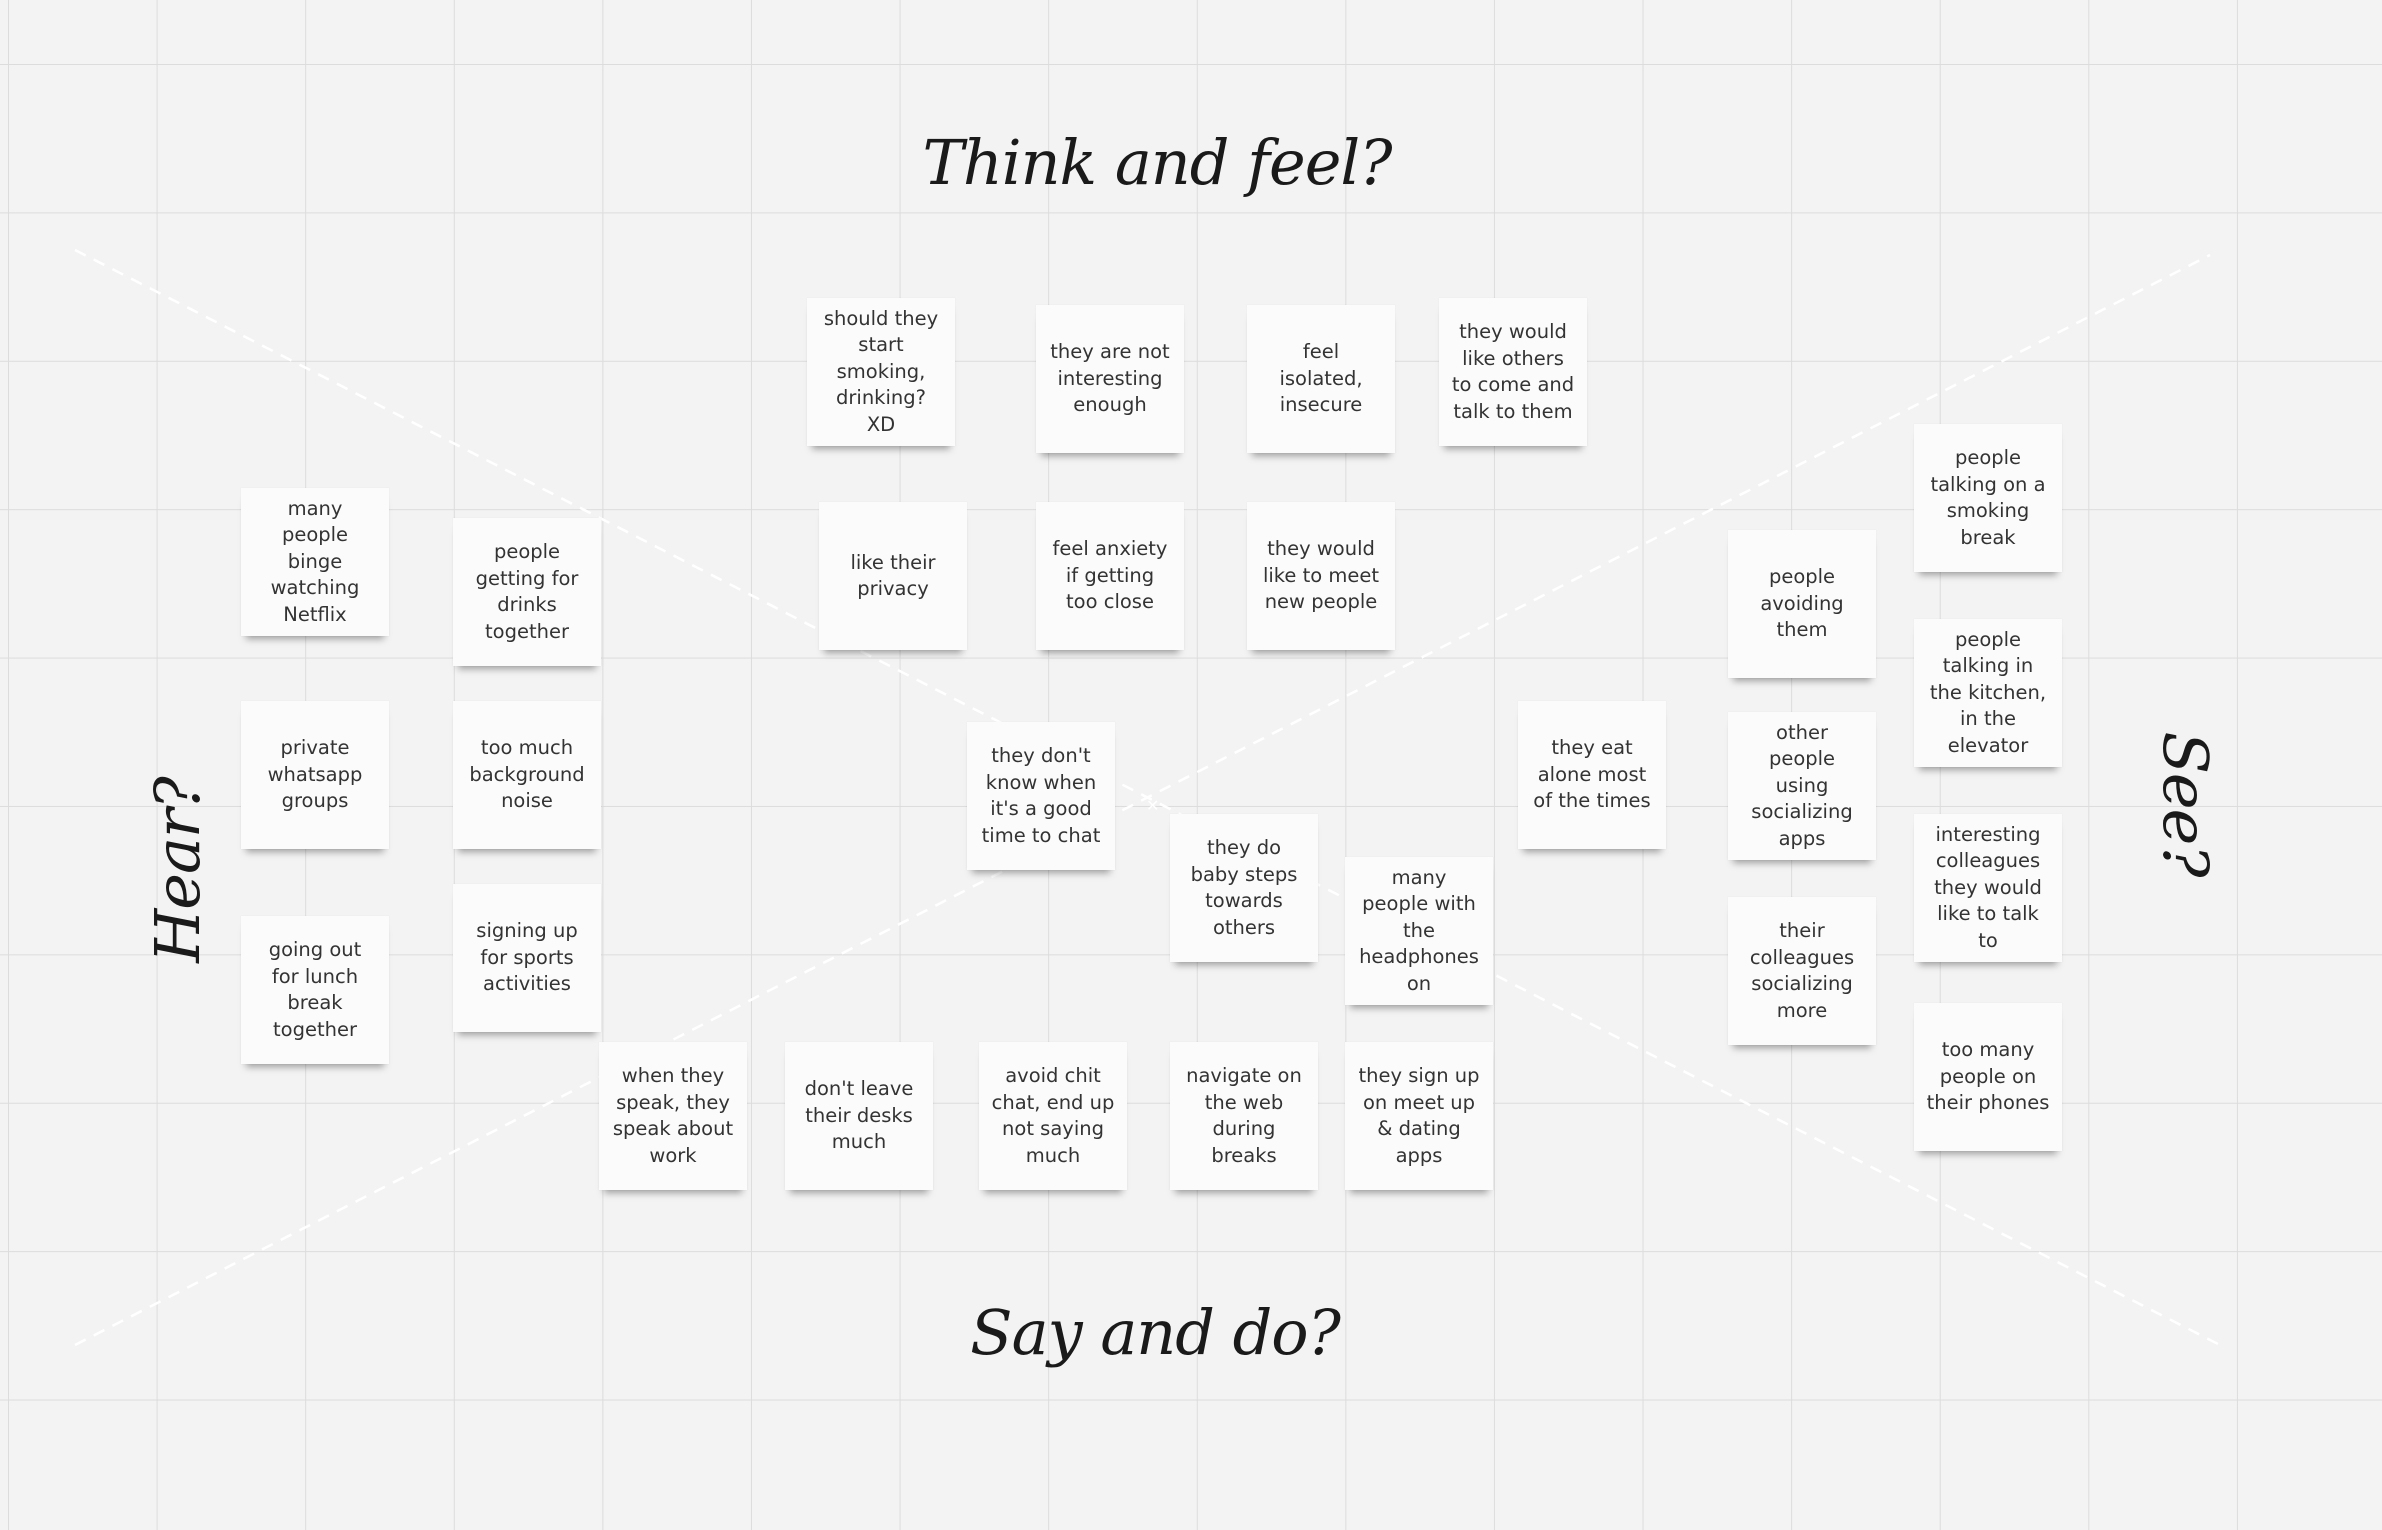 Image resolution: width=2382 pixels, height=1530 pixels. I want to click on sticky-note-text: they sign up on meet up & dating apps, so click(1419, 1115).